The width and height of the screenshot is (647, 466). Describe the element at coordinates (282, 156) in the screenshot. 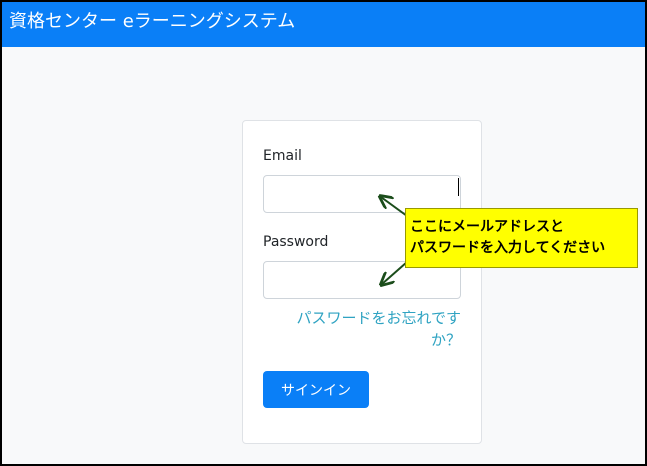

I see `email-label: Email` at that location.